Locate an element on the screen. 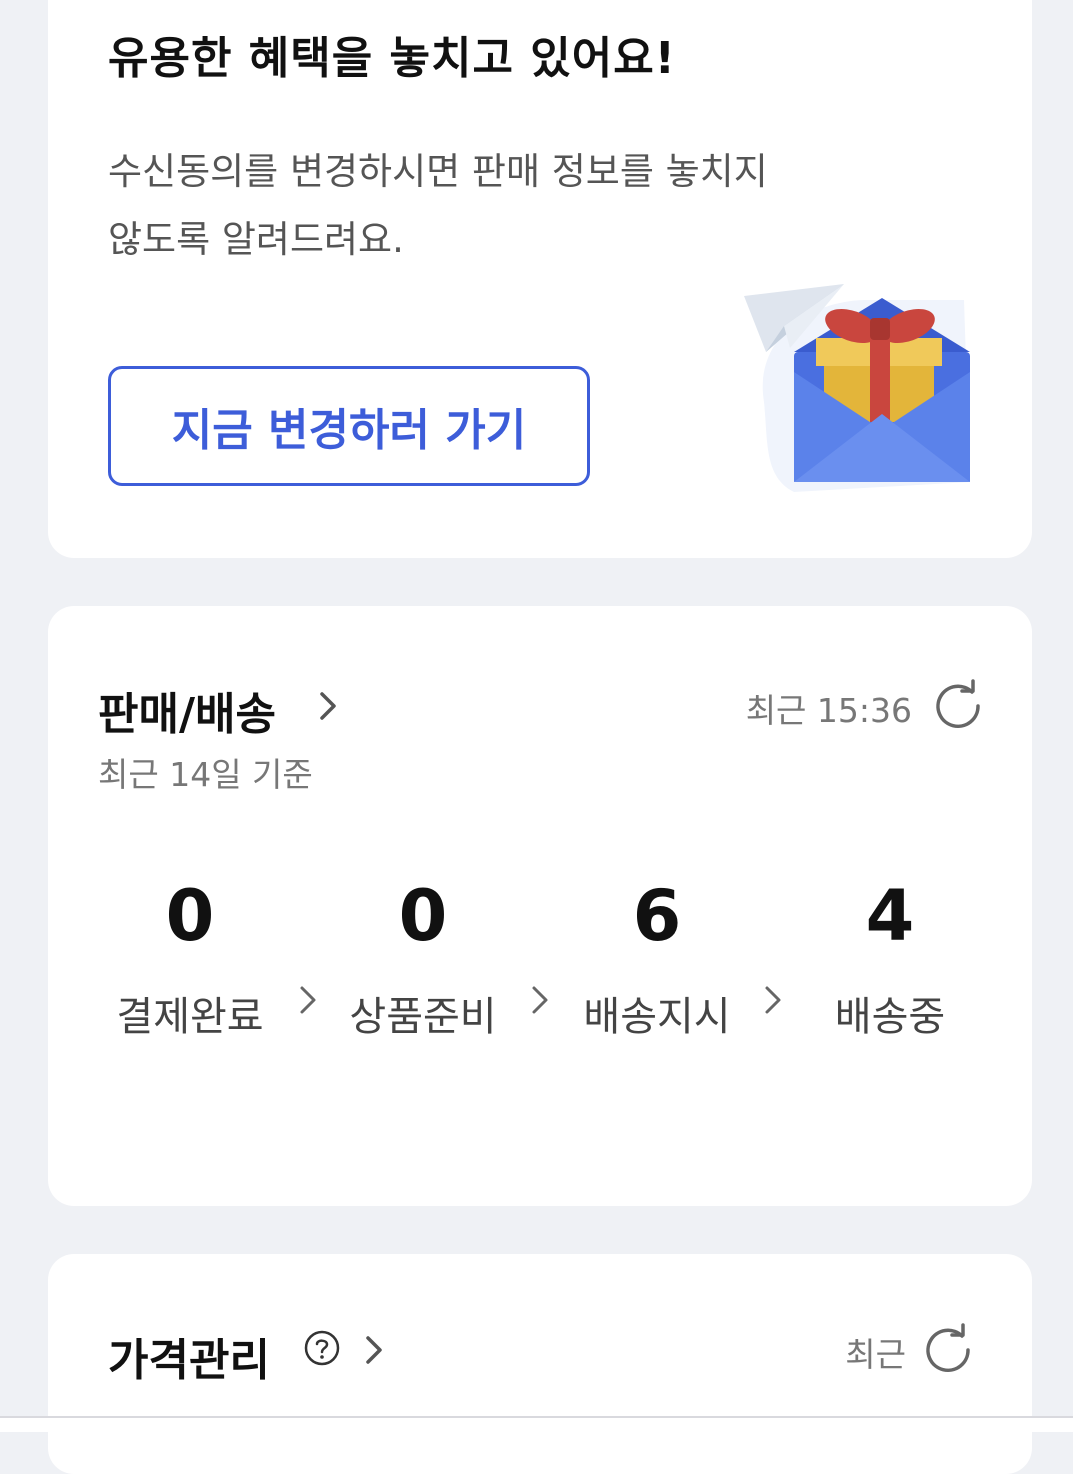  price-management-card: 가격관리 최근 is located at coordinates (540, 1364).